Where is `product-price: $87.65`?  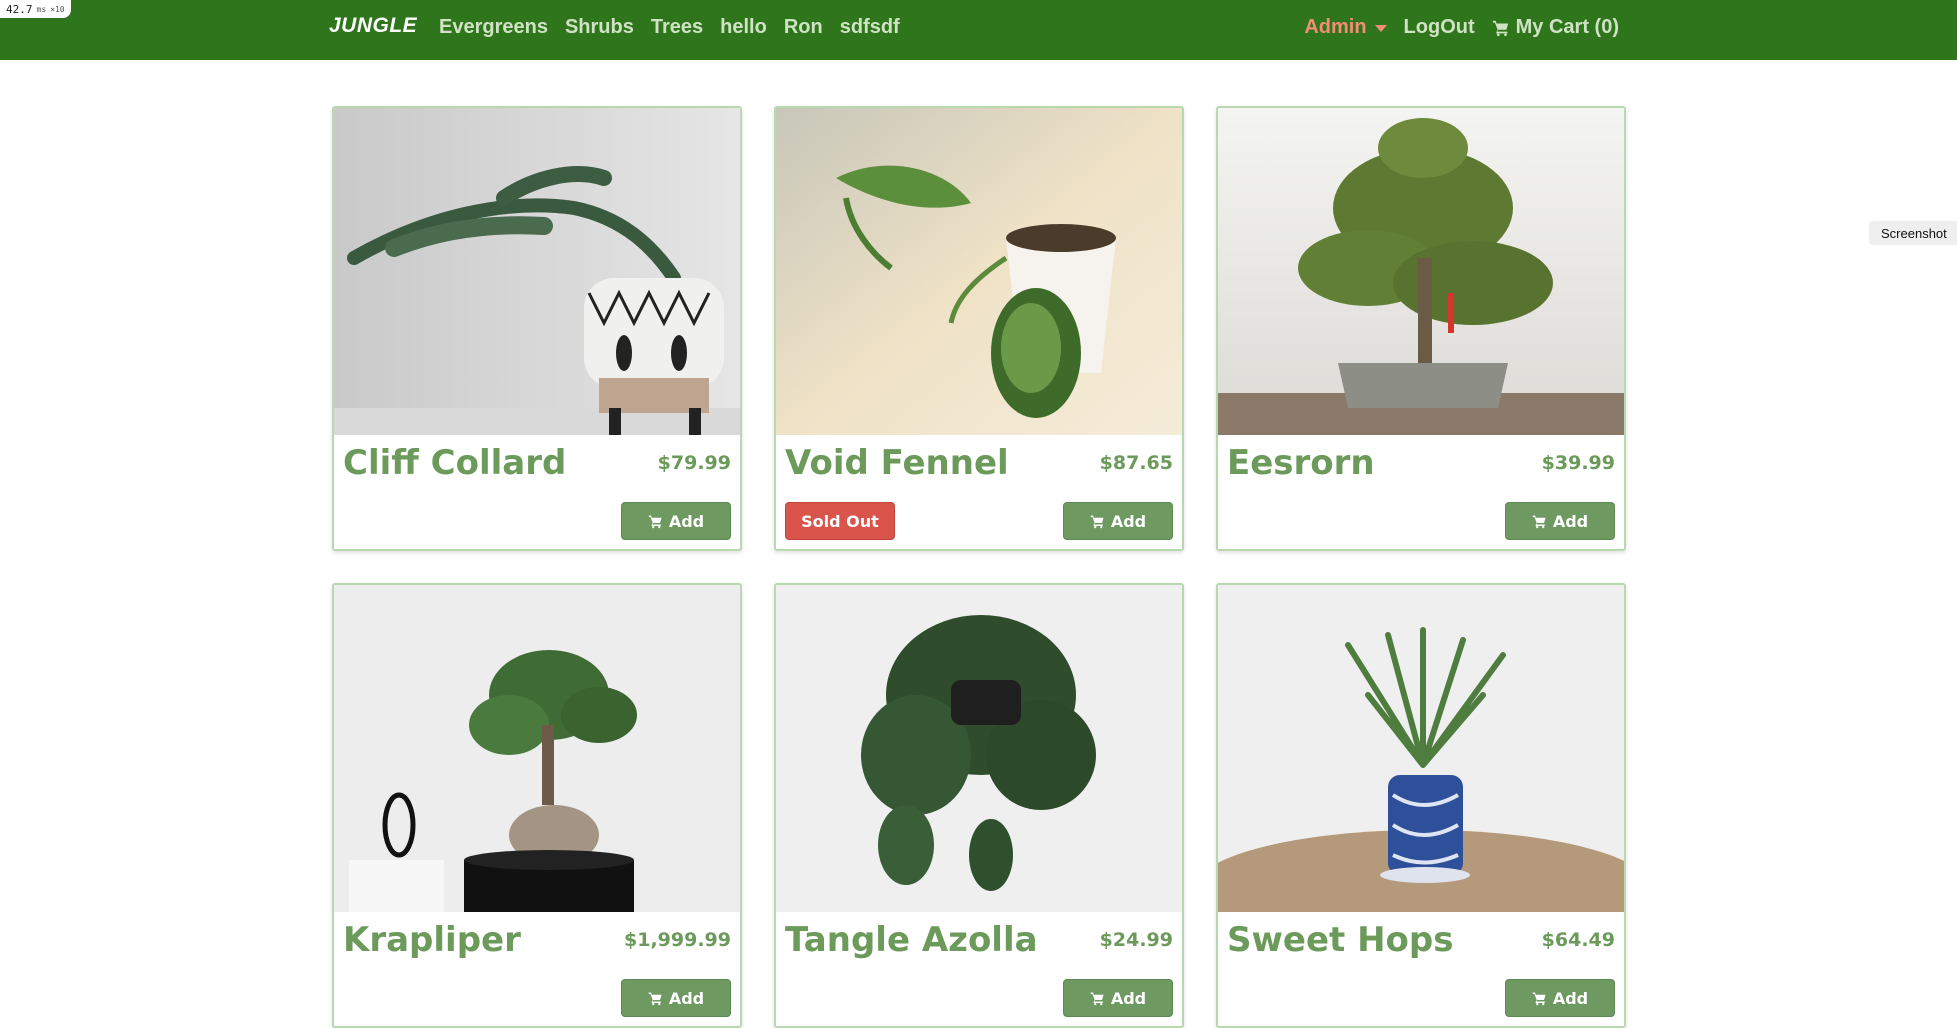 product-price: $87.65 is located at coordinates (1136, 463).